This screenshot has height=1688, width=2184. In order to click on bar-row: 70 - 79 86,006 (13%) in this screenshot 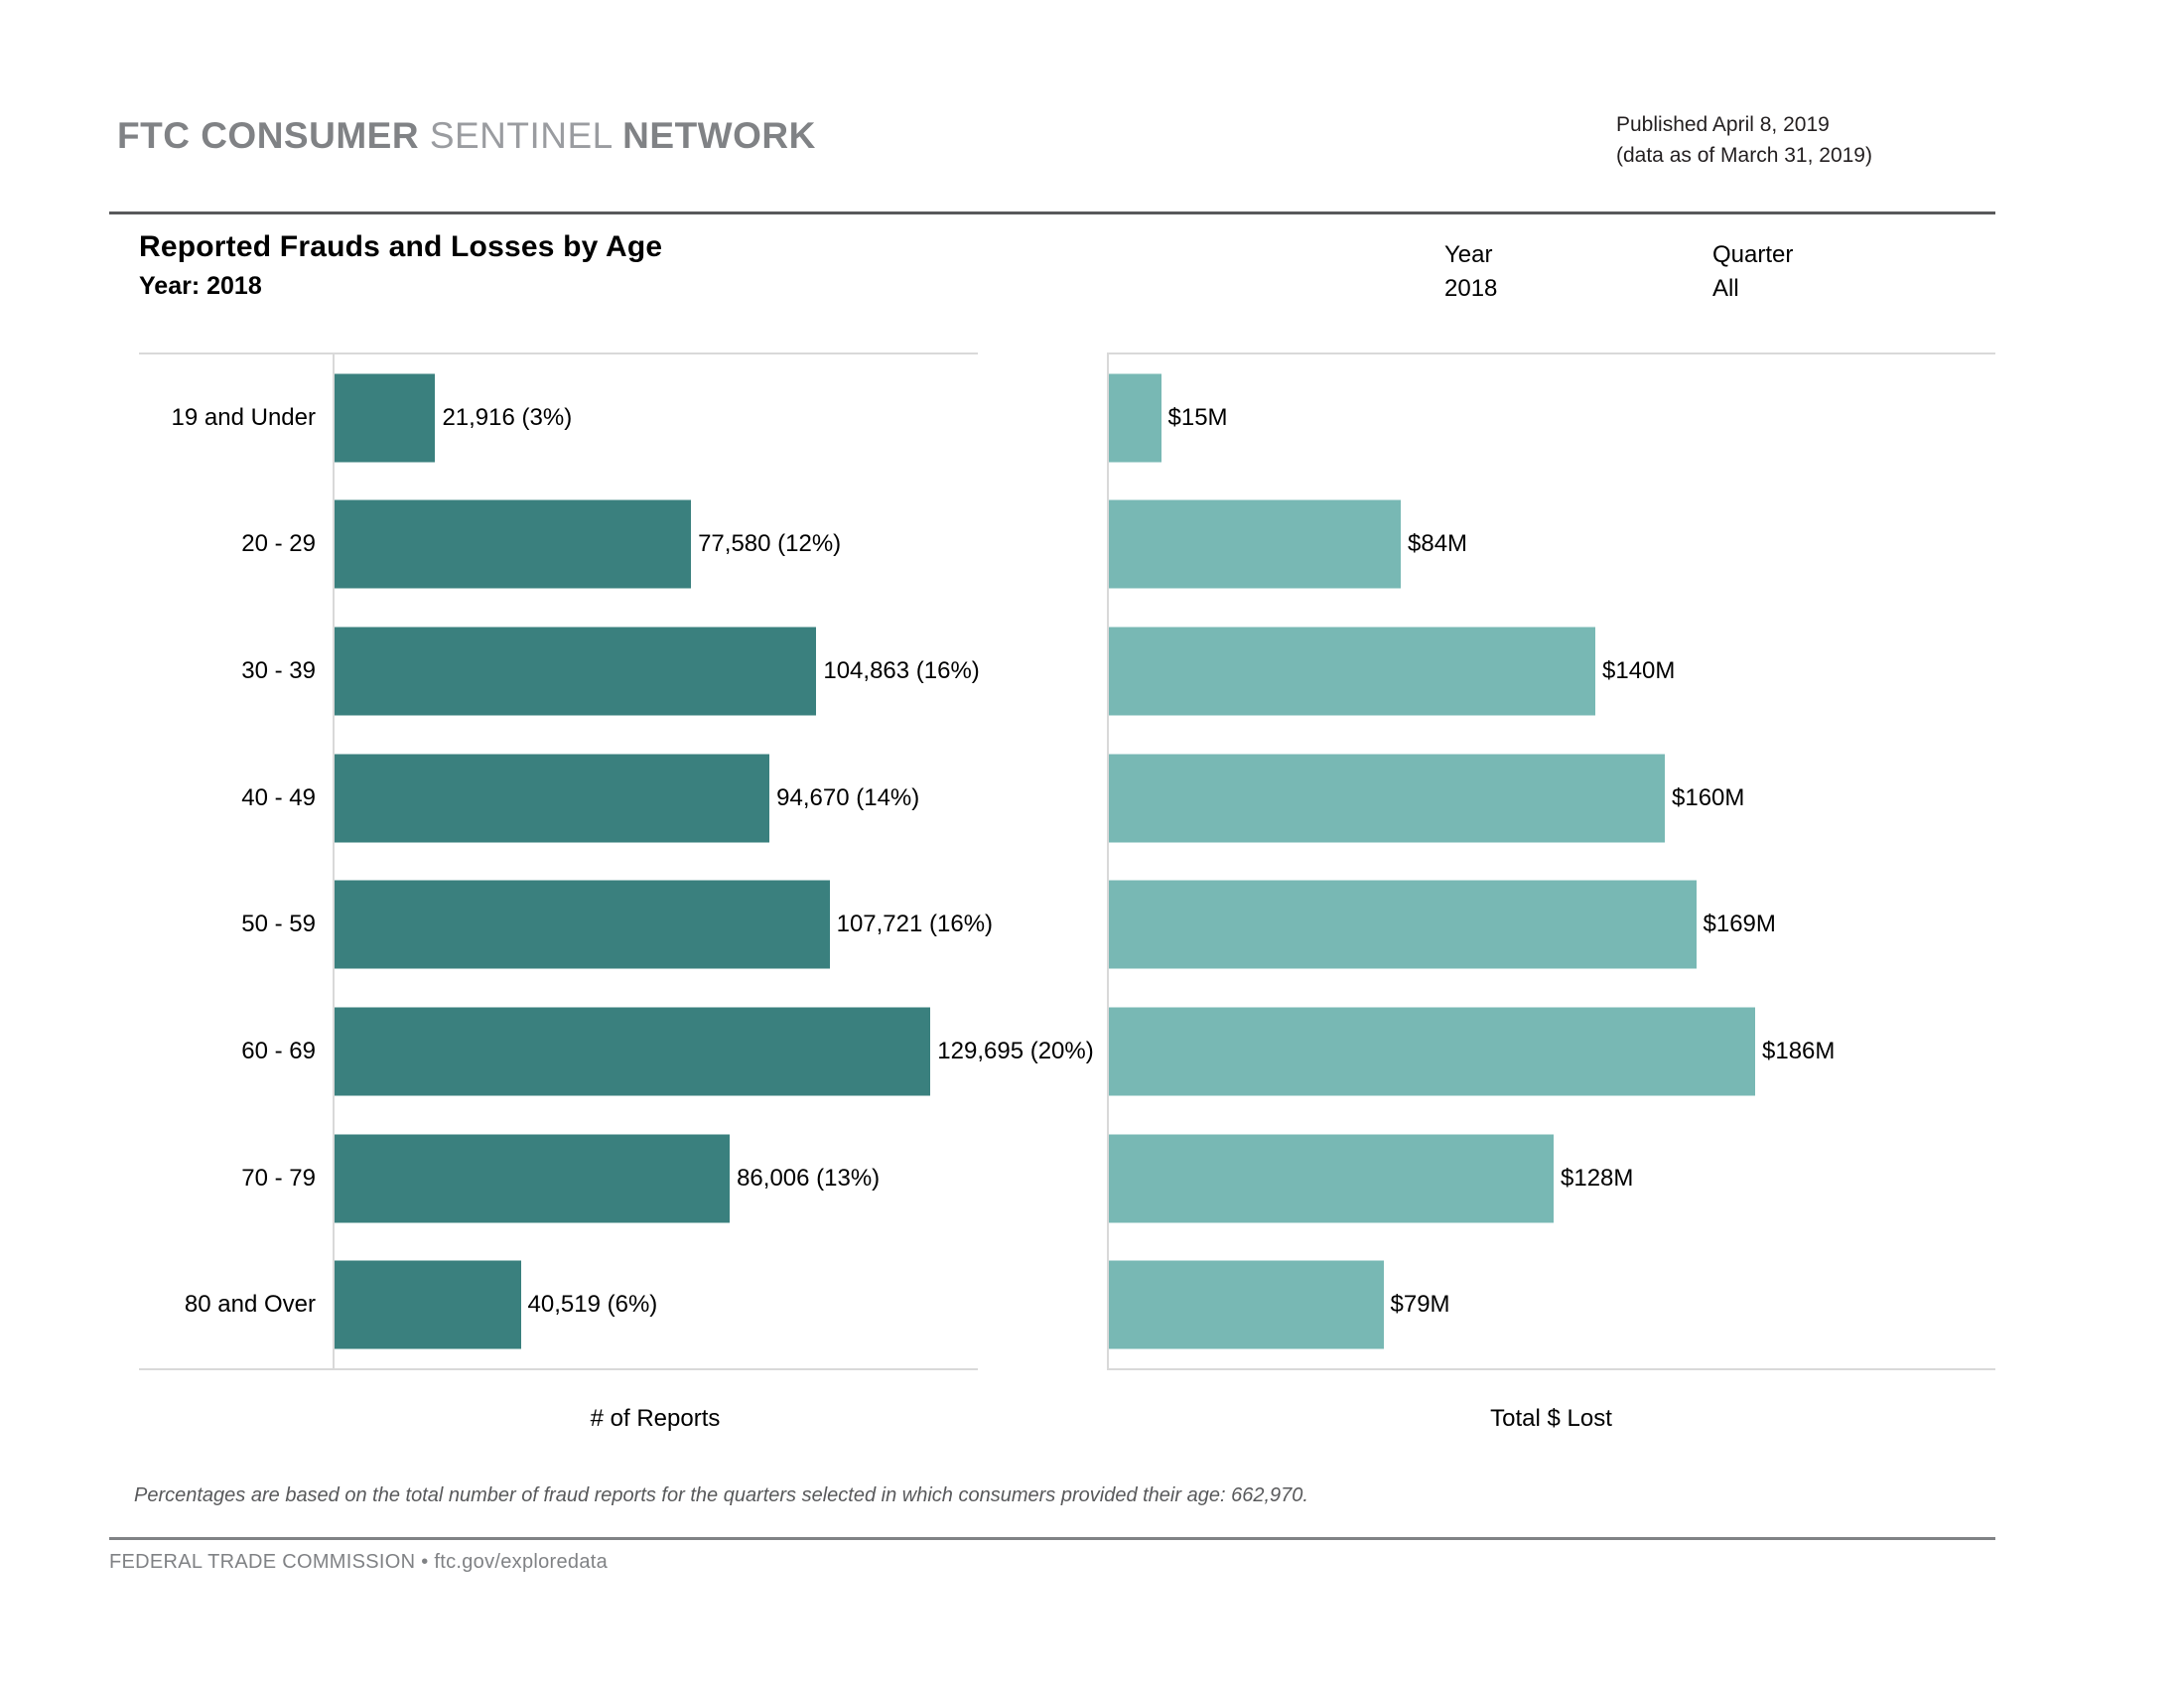, I will do `click(558, 1178)`.